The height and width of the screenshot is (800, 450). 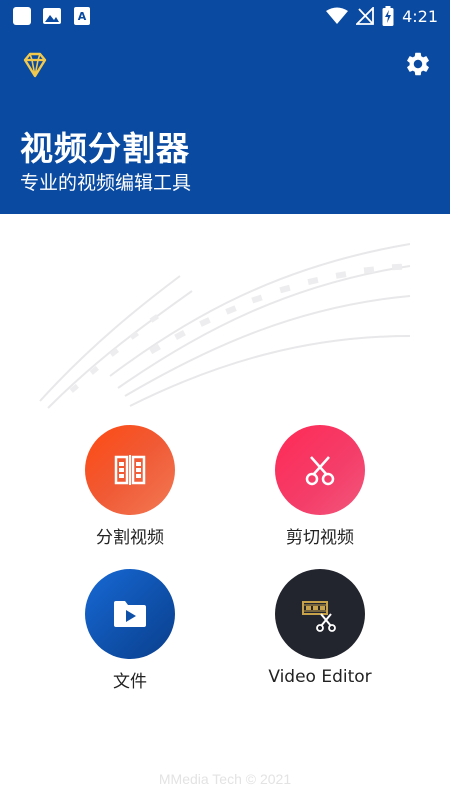 What do you see at coordinates (365, 16) in the screenshot?
I see `no-signal-icon` at bounding box center [365, 16].